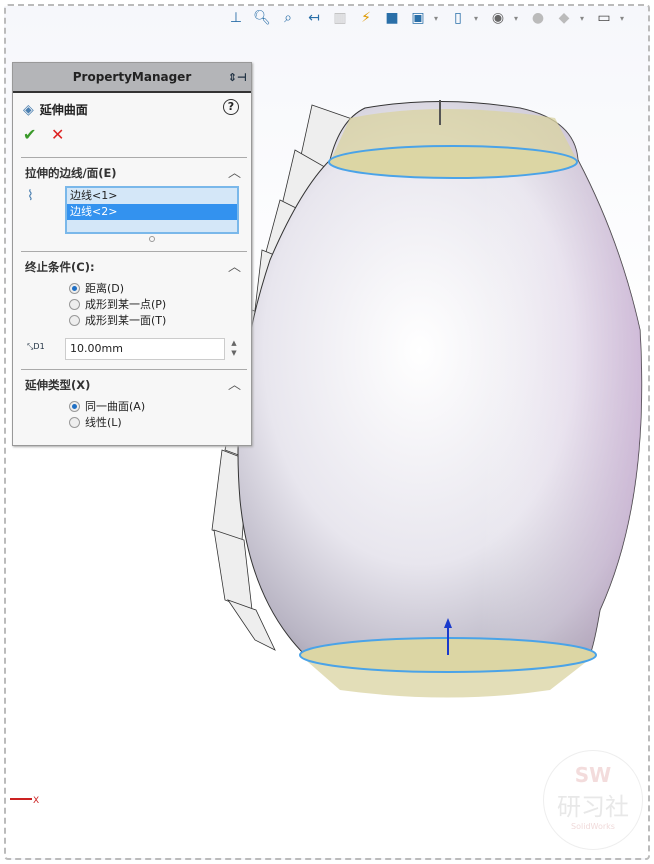 The height and width of the screenshot is (864, 654). What do you see at coordinates (71, 173) in the screenshot?
I see `edges-section-title: 拉伸的边线/面(E)` at bounding box center [71, 173].